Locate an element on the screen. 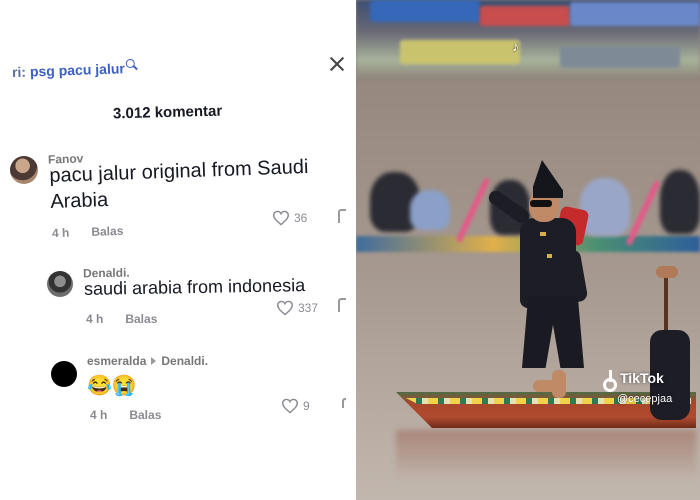 This screenshot has width=700, height=500. watermark-brand: TikTok is located at coordinates (642, 378).